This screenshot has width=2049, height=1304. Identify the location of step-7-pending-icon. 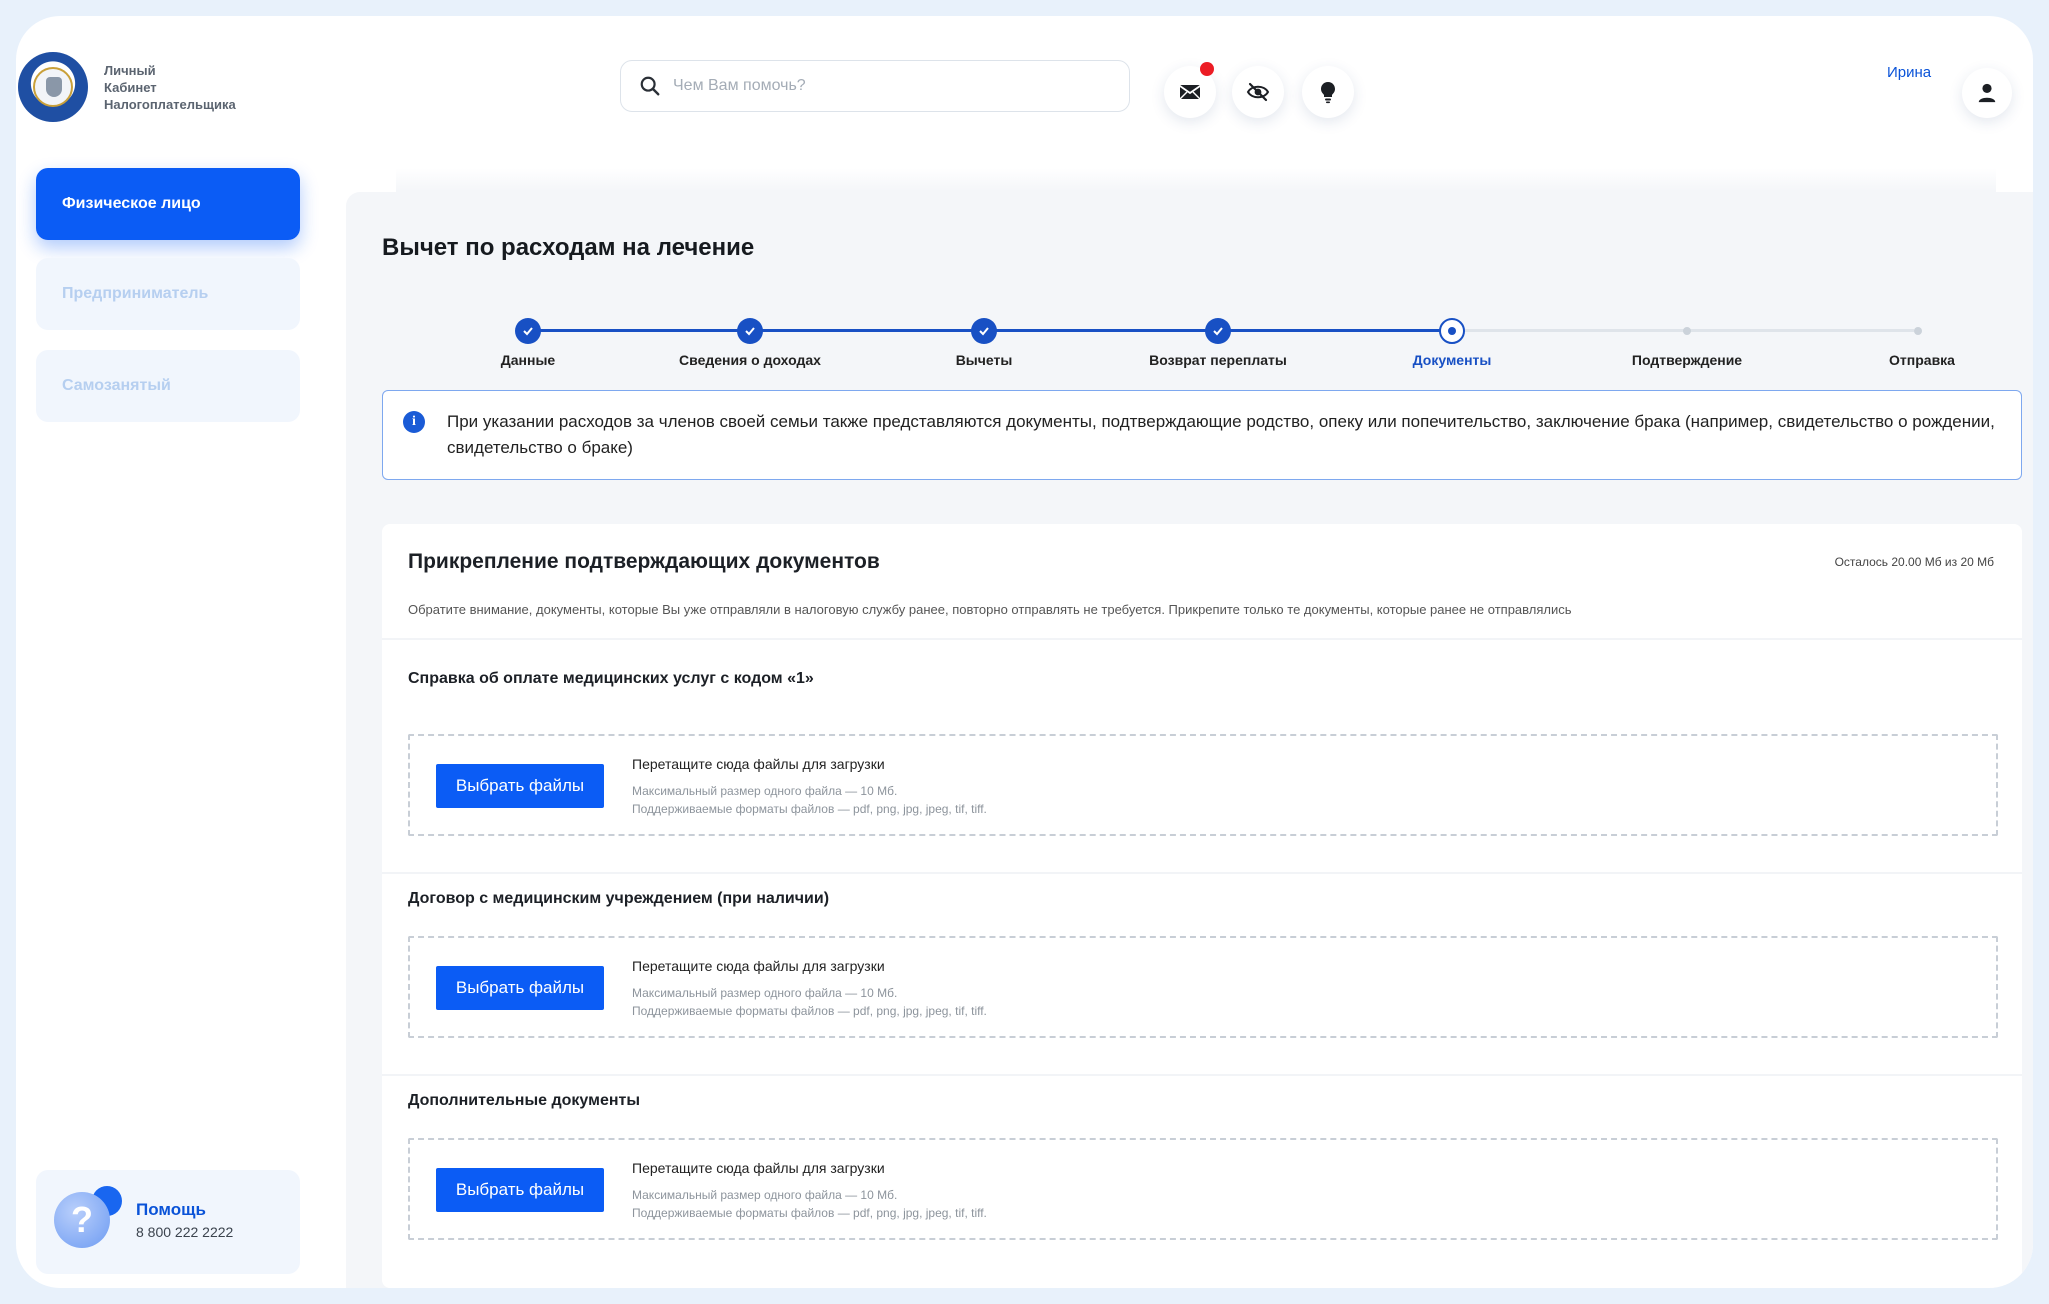
(1918, 331).